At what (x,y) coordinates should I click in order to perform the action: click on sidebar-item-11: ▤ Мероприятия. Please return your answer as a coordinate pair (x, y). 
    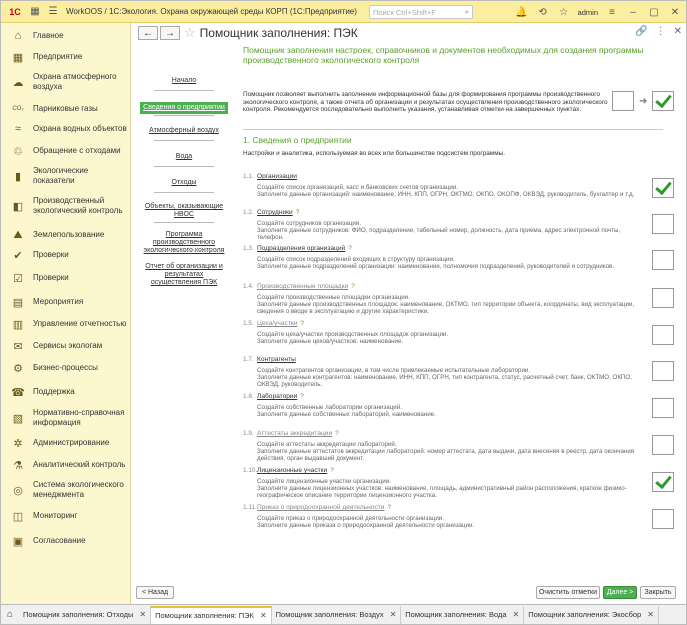
    Looking at the image, I should click on (66, 302).